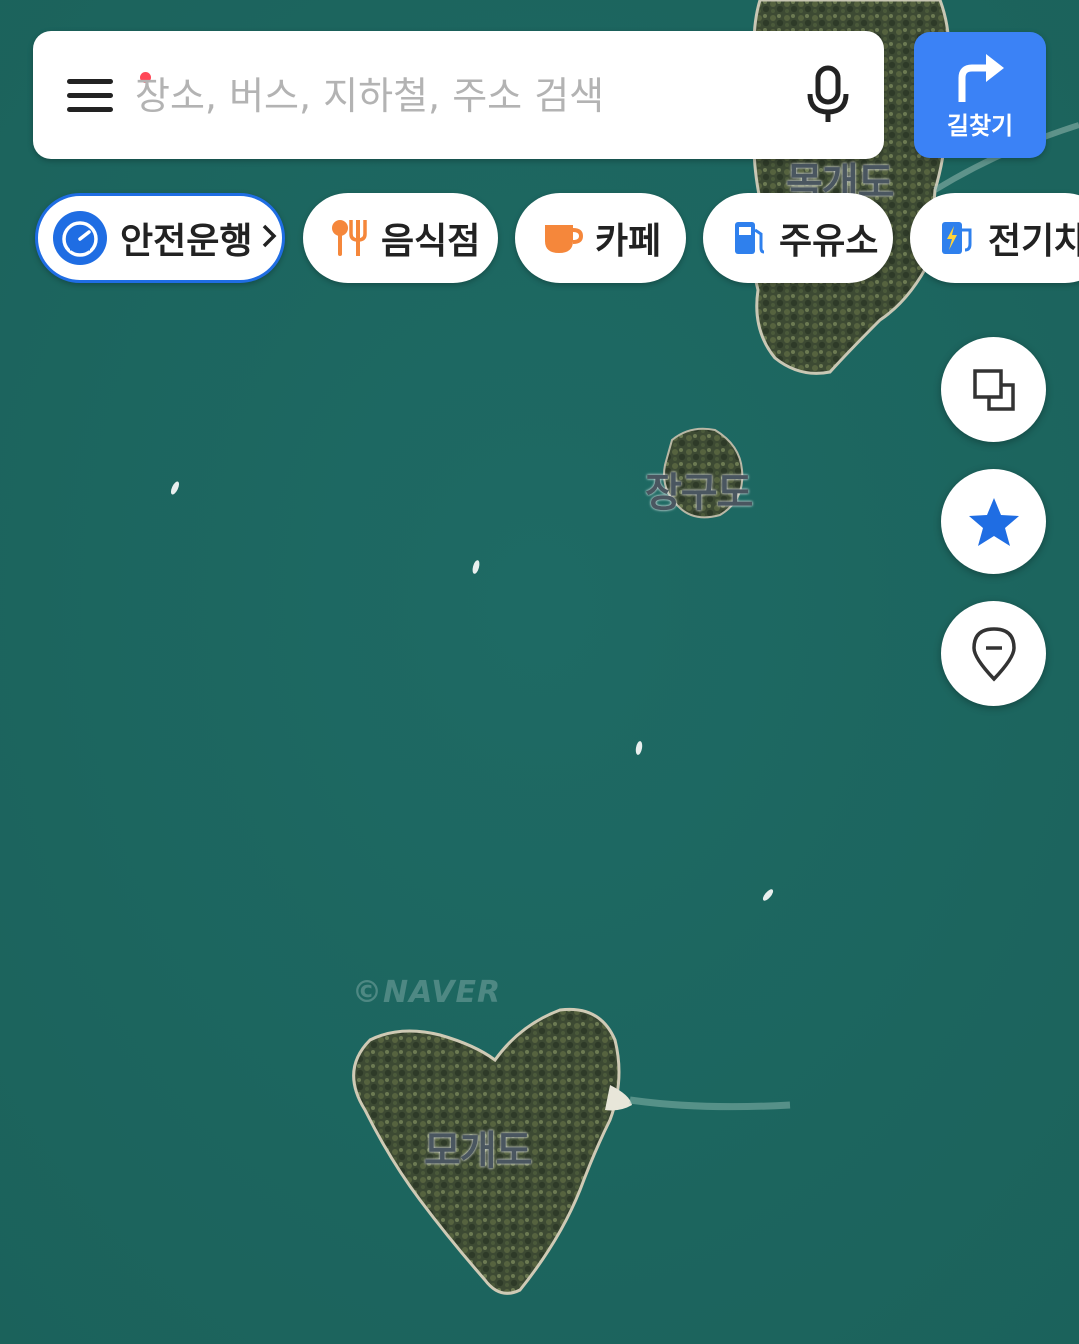 The image size is (1079, 1344). I want to click on layers-button, so click(993, 389).